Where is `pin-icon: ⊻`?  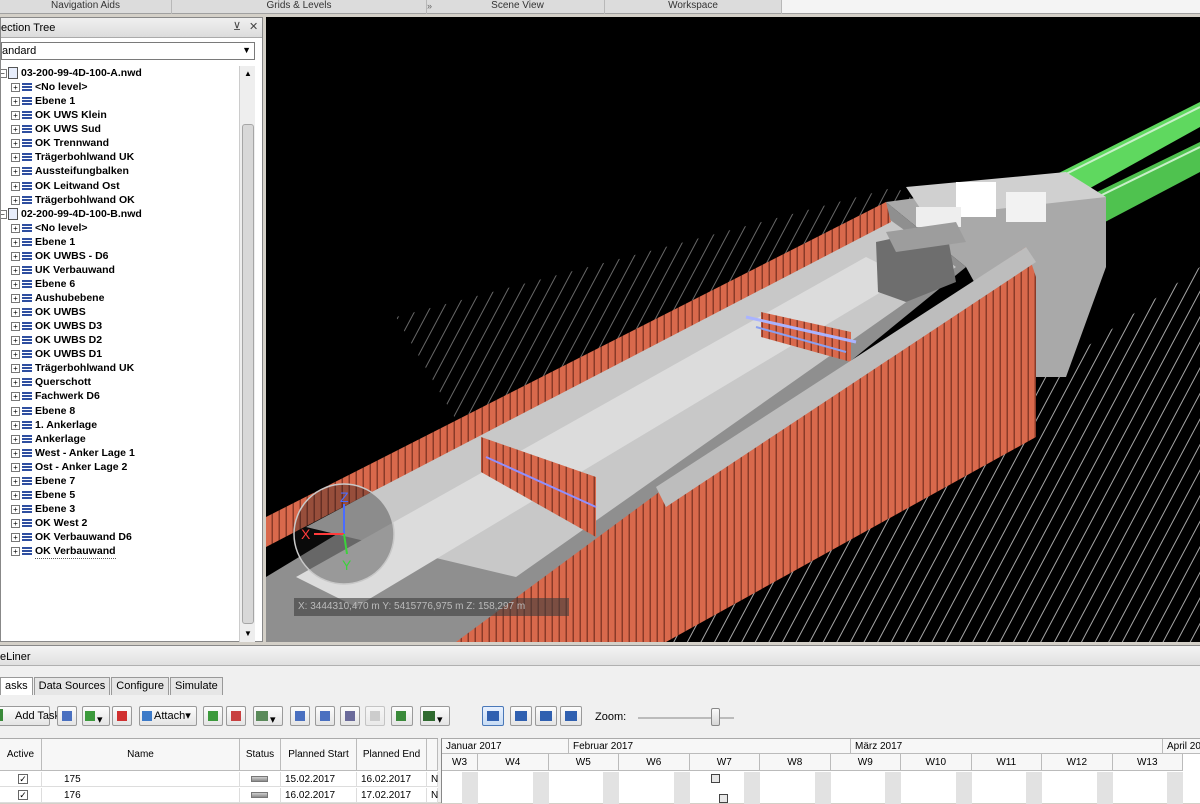
pin-icon: ⊻ is located at coordinates (237, 26).